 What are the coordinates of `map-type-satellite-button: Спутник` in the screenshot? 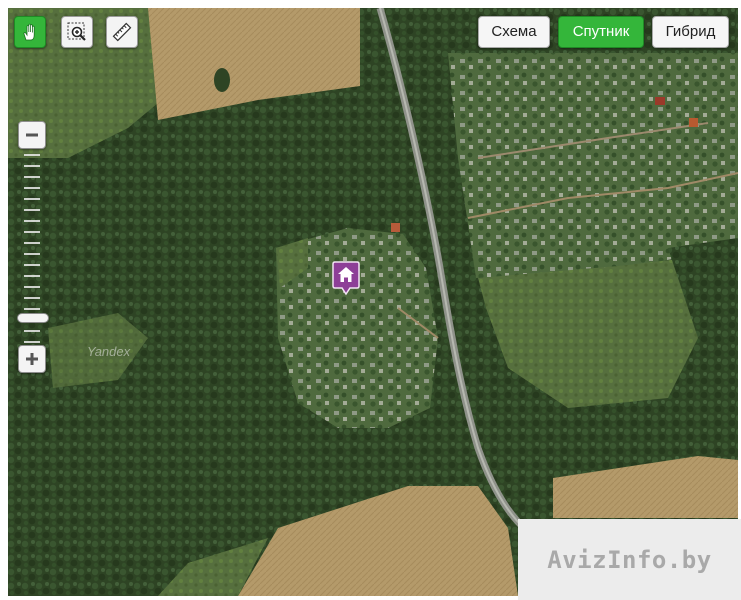 It's located at (601, 32).